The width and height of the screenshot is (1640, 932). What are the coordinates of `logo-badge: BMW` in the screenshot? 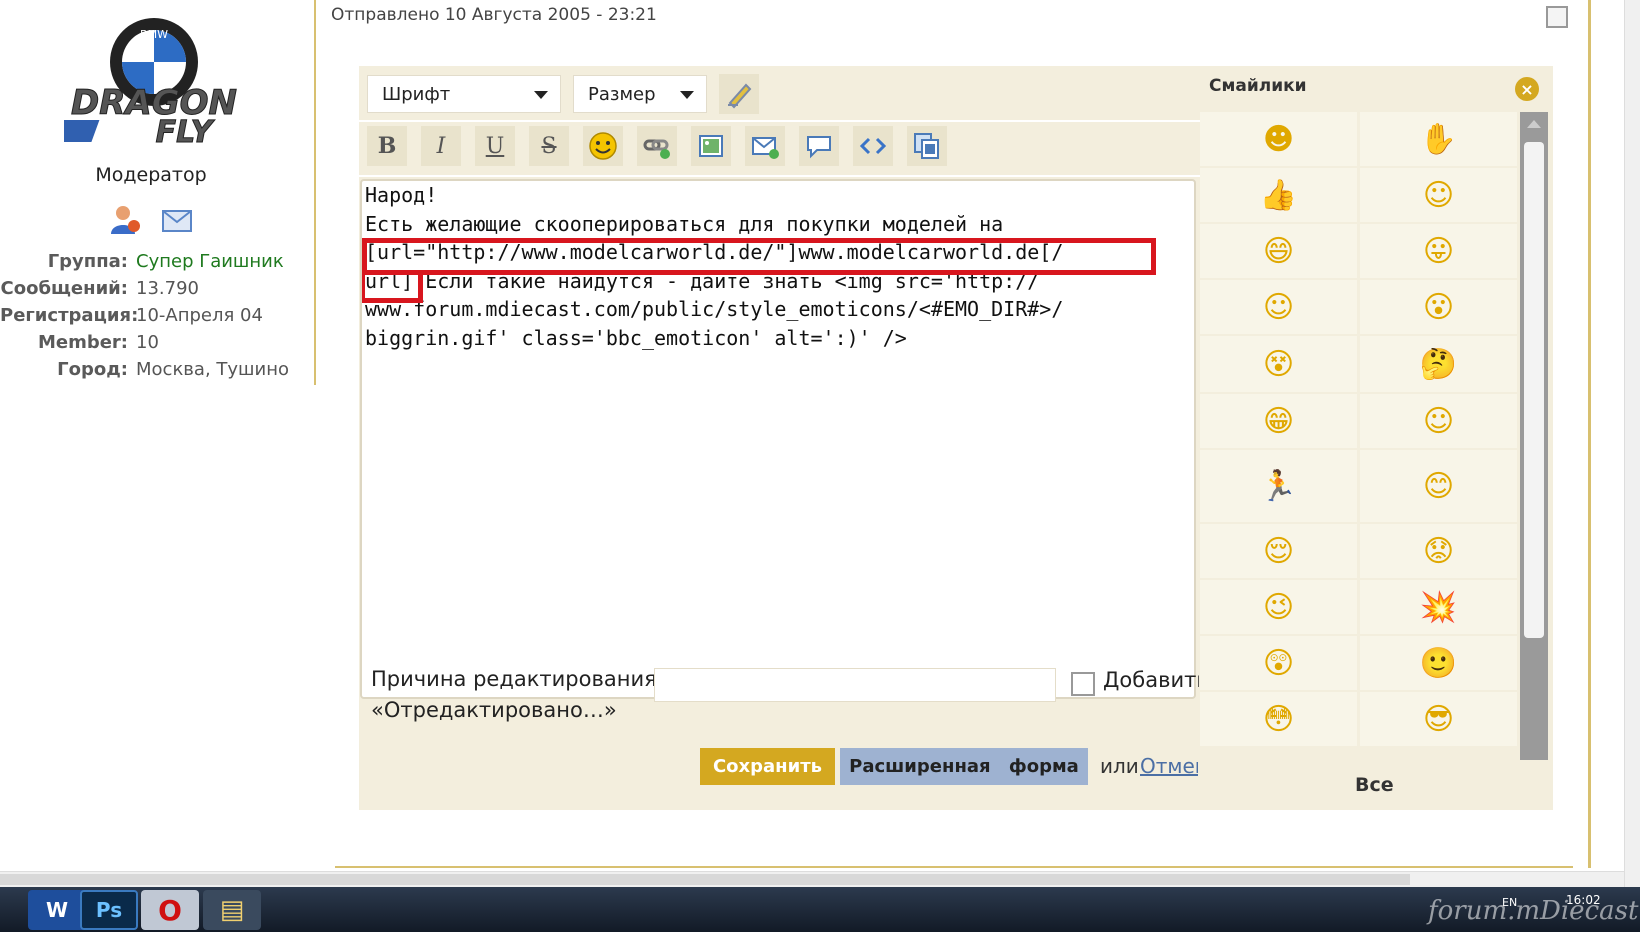 It's located at (154, 34).